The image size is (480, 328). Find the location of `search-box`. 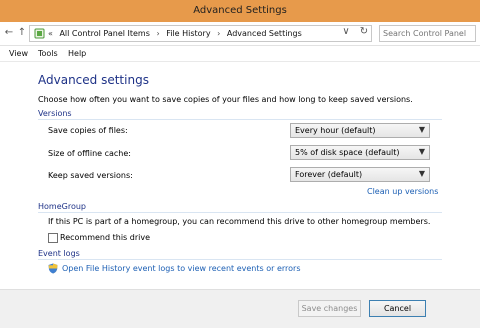

search-box is located at coordinates (427, 33).